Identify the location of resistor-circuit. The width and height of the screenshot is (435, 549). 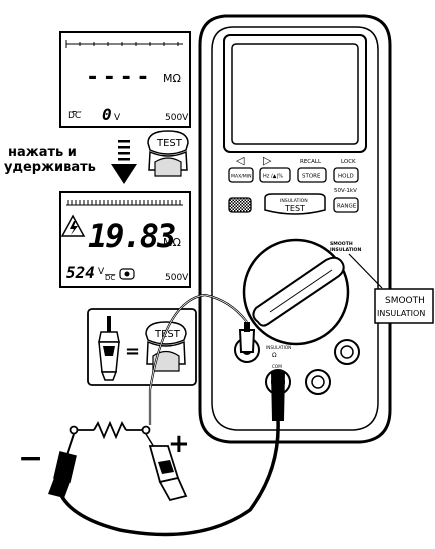
(110, 430).